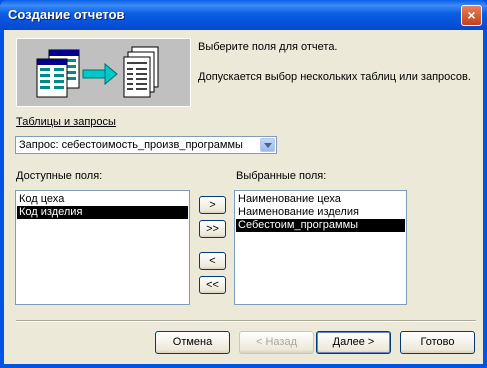  Describe the element at coordinates (246, 321) in the screenshot. I see `footer-separator` at that location.